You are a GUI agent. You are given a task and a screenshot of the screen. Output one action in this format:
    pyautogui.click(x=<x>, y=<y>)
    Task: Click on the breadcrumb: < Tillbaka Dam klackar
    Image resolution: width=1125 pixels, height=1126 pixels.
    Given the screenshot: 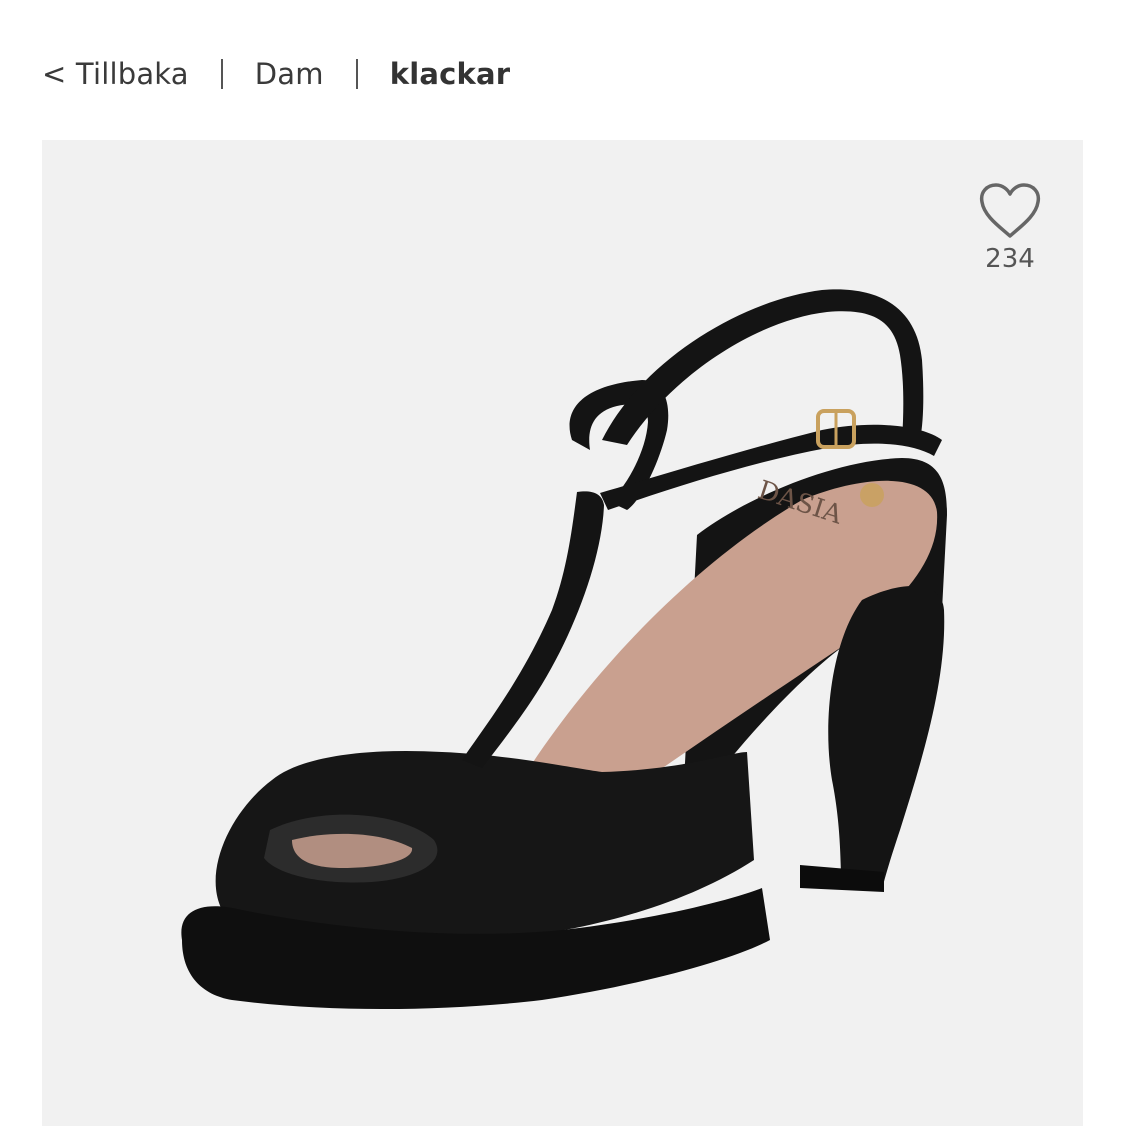 What is the action you would take?
    pyautogui.click(x=276, y=74)
    